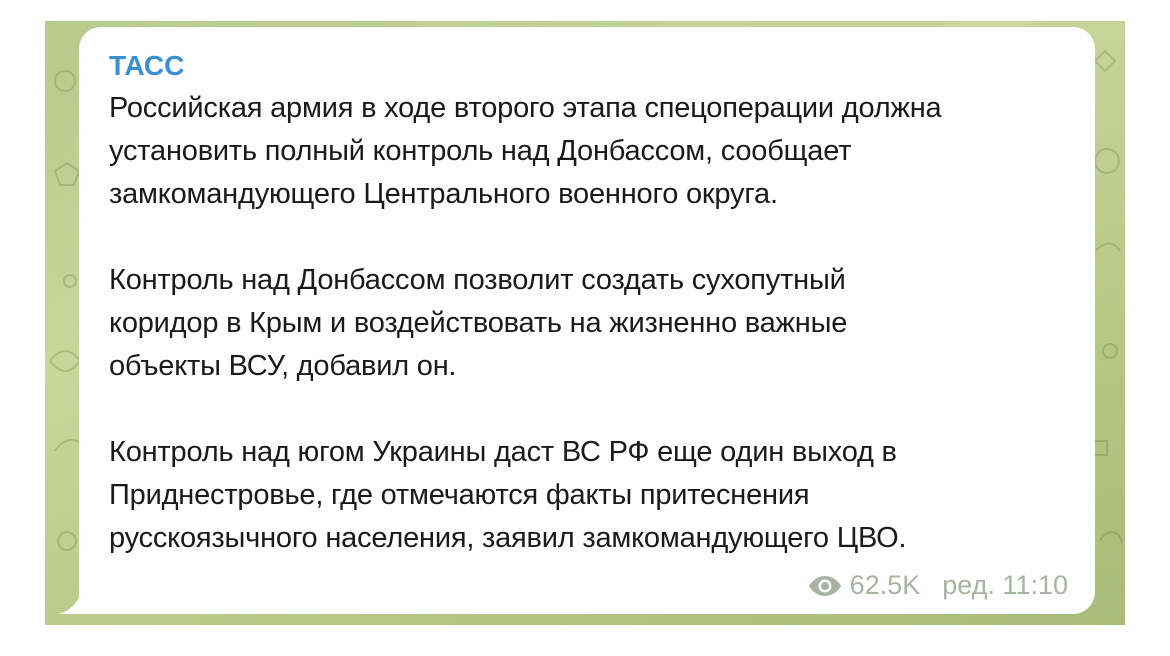  I want to click on eye-icon, so click(824, 585).